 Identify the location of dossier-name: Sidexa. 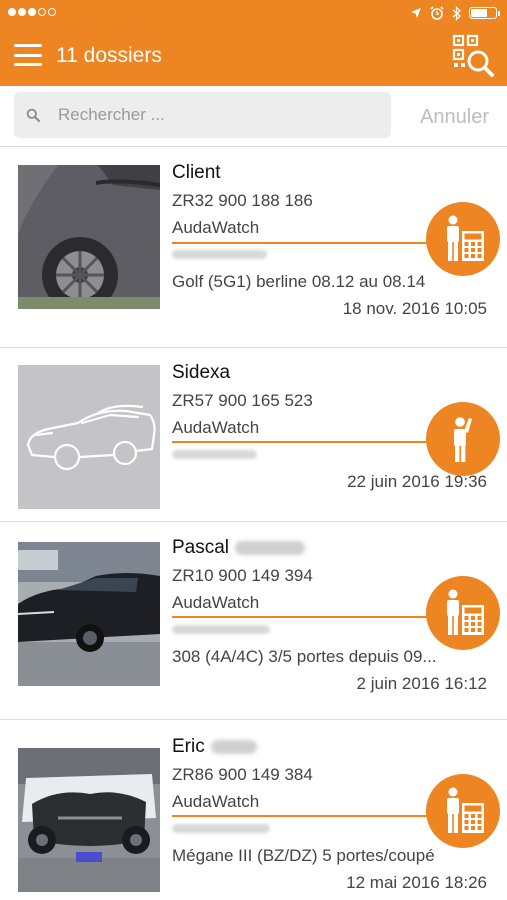
(201, 372).